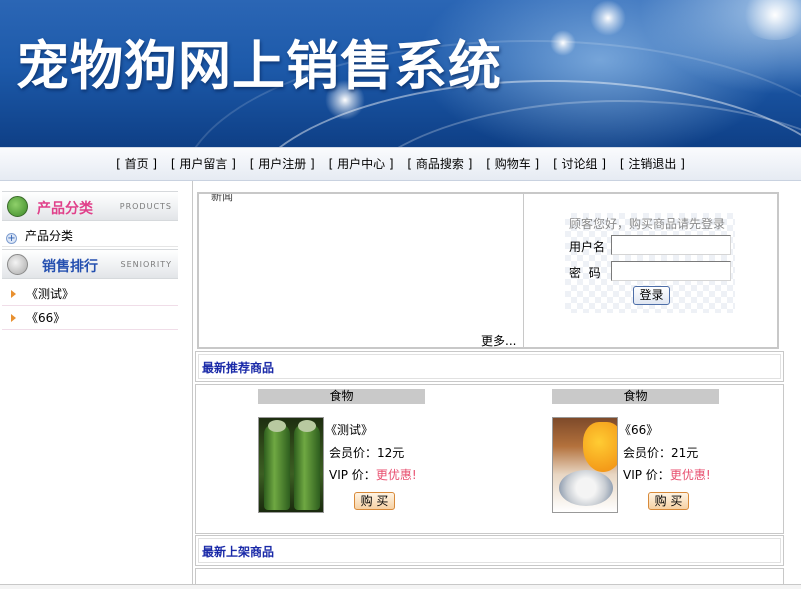  I want to click on login-panel: 顾客您好，购买商品请先登录 用户名 密 码 登录, so click(651, 270).